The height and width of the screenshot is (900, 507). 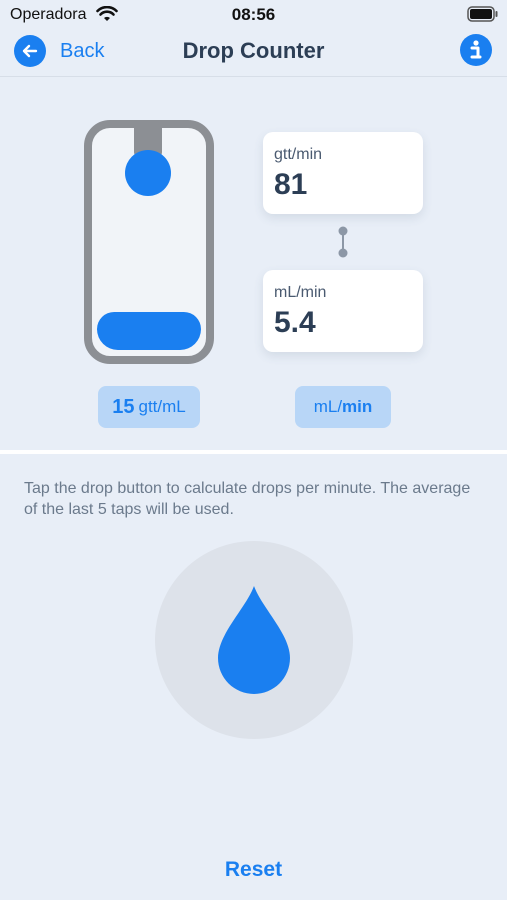 What do you see at coordinates (253, 452) in the screenshot?
I see `section-divider` at bounding box center [253, 452].